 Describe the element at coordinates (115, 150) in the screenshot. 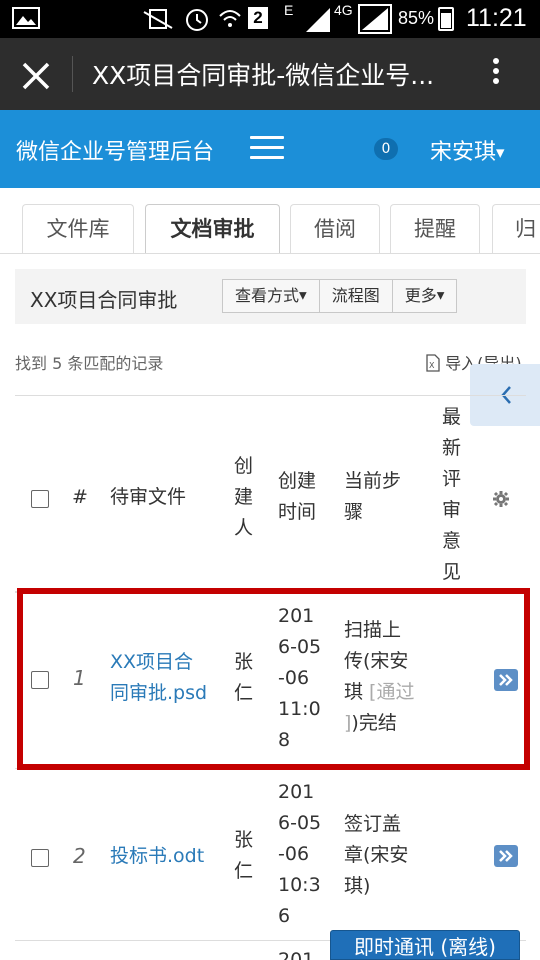

I see `brand-title: 微信企业号管理后台` at that location.